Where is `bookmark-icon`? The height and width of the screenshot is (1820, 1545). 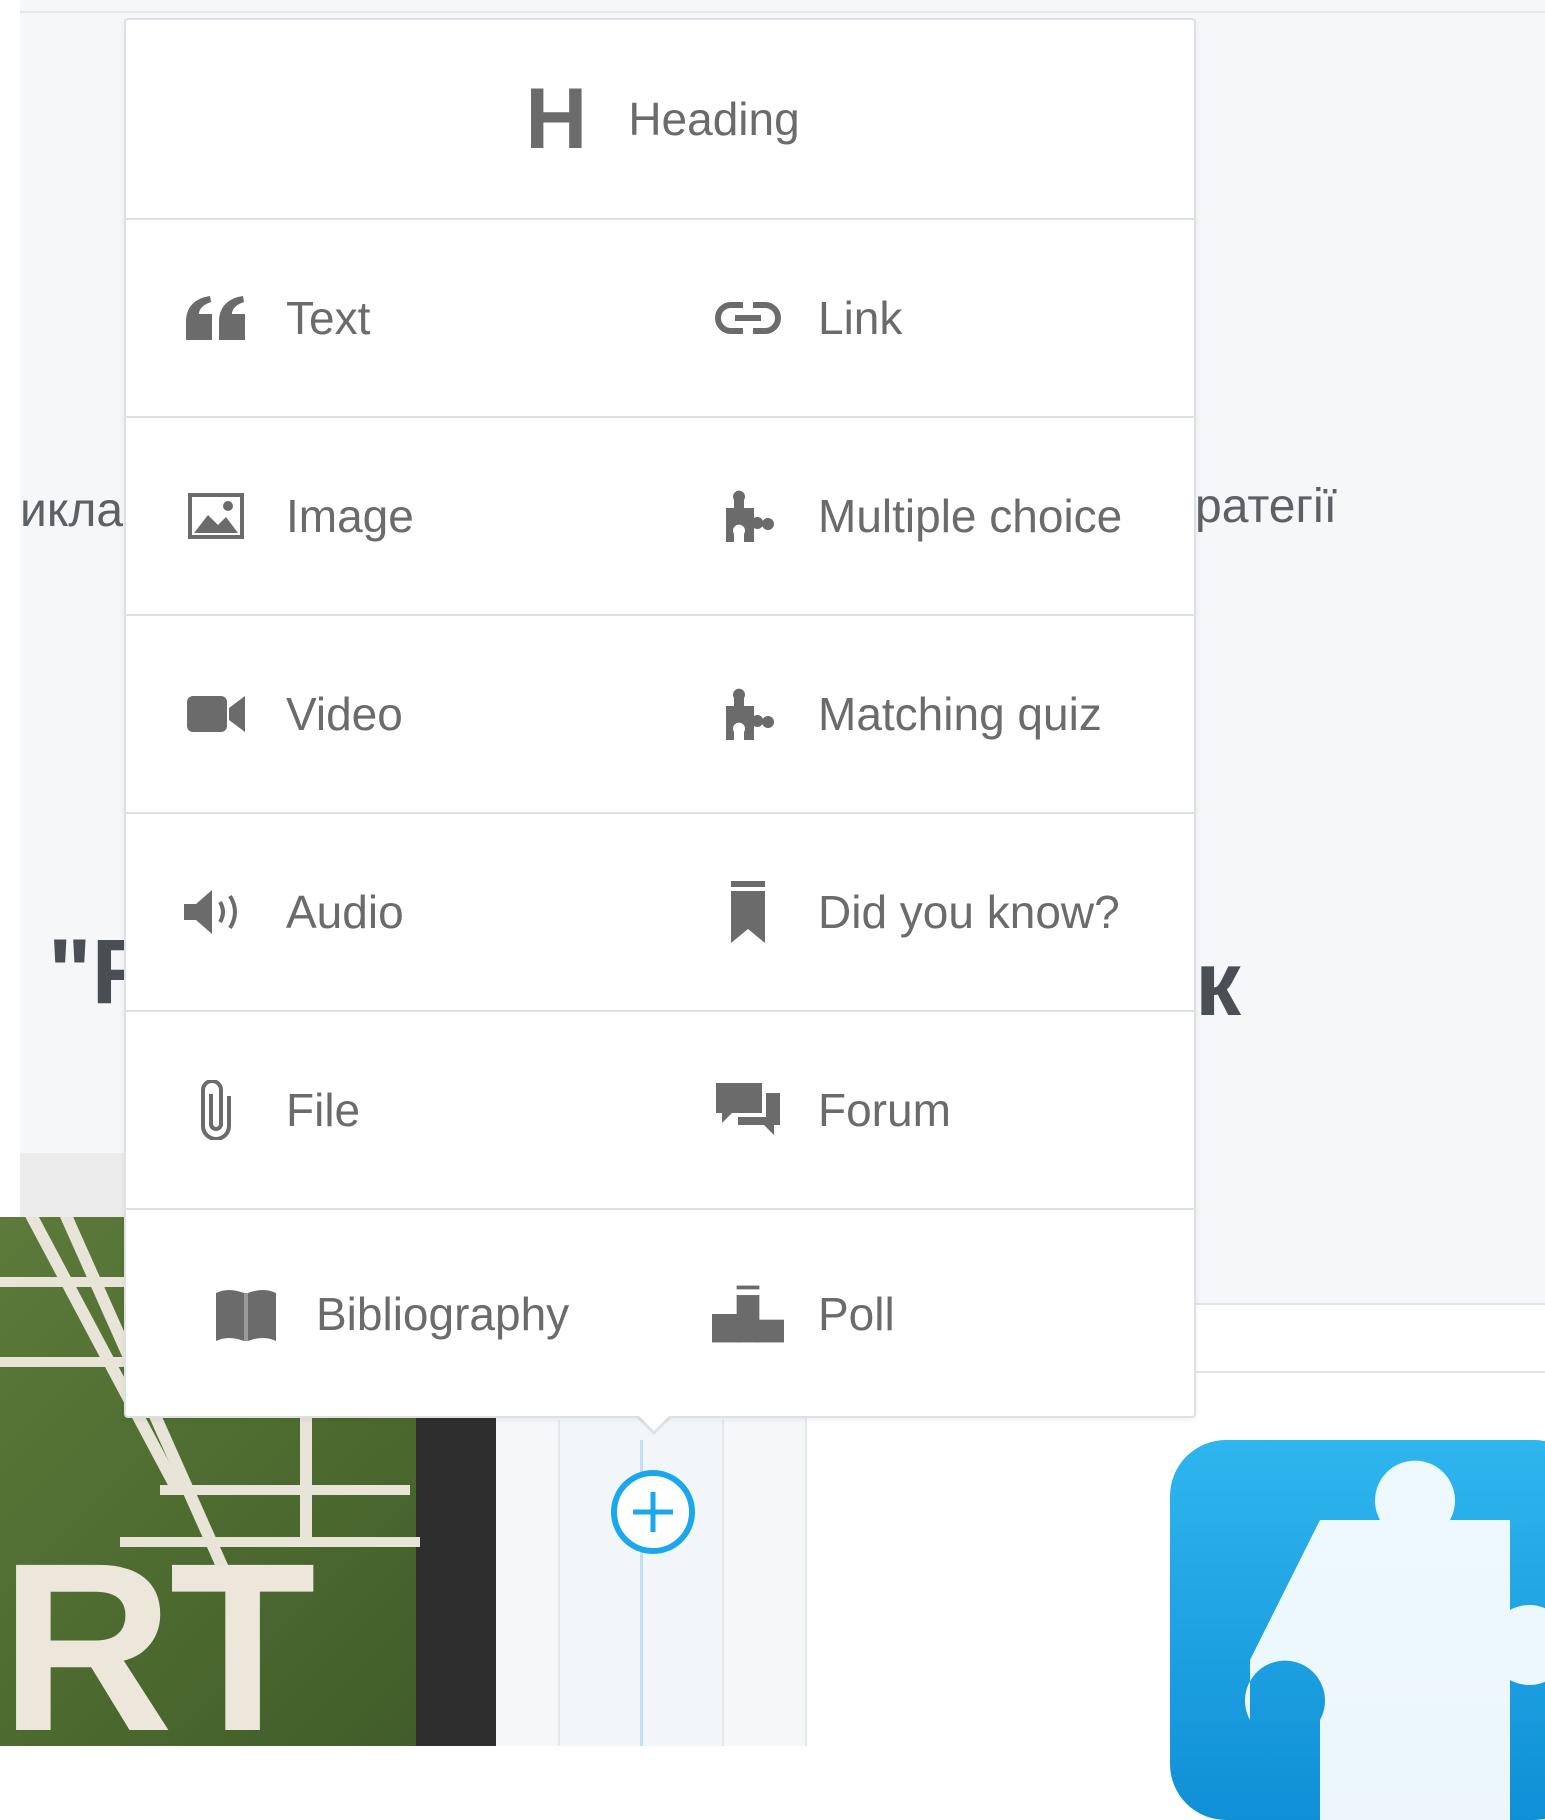 bookmark-icon is located at coordinates (748, 912).